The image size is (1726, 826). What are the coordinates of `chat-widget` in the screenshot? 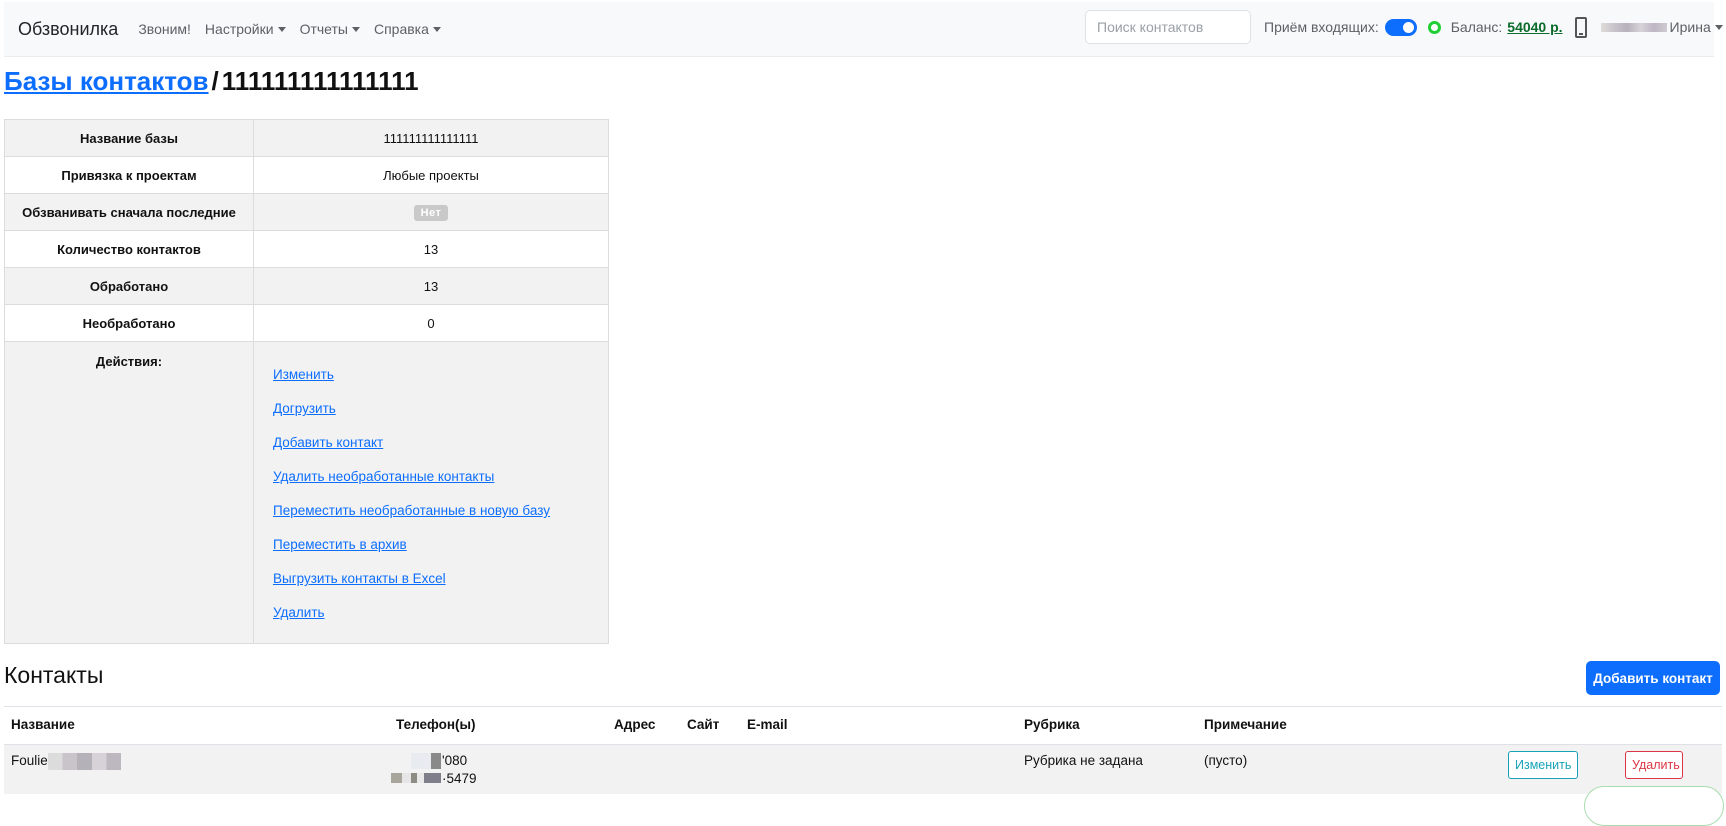 It's located at (1654, 806).